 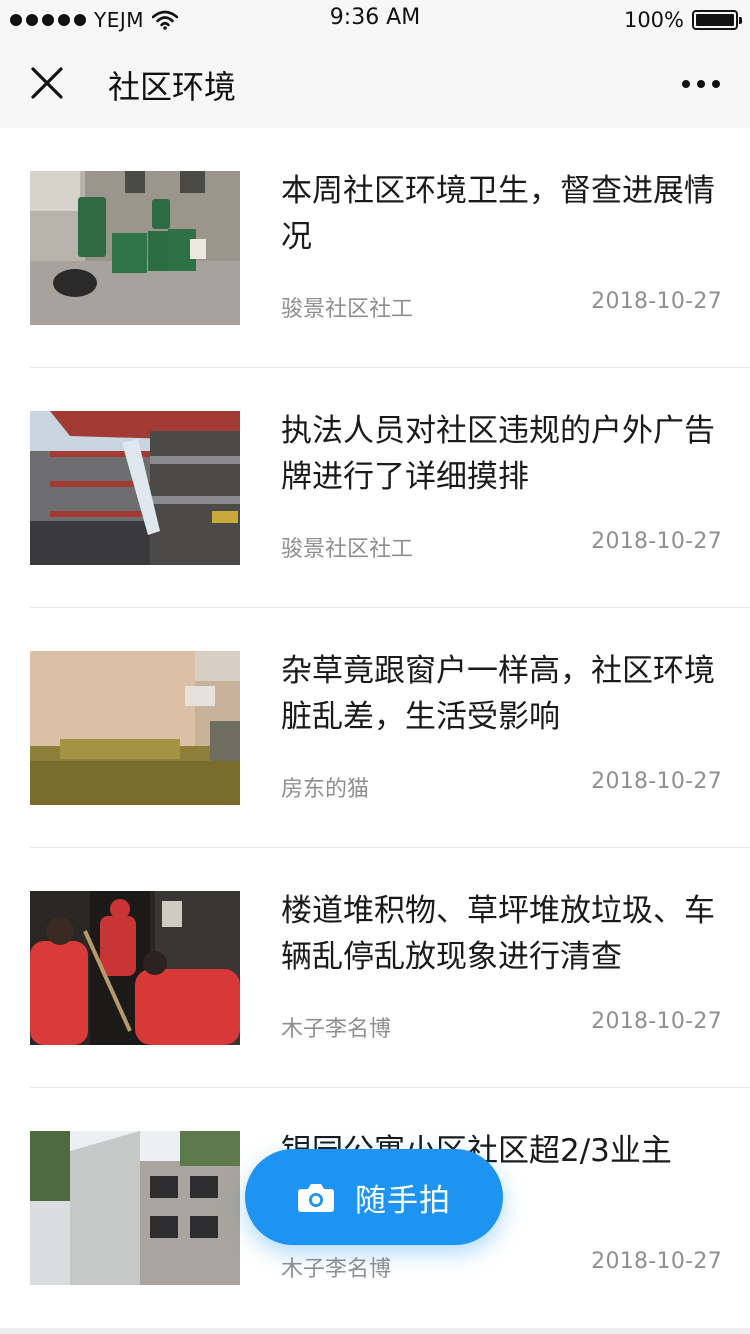 I want to click on bottom-divider, so click(x=375, y=1331).